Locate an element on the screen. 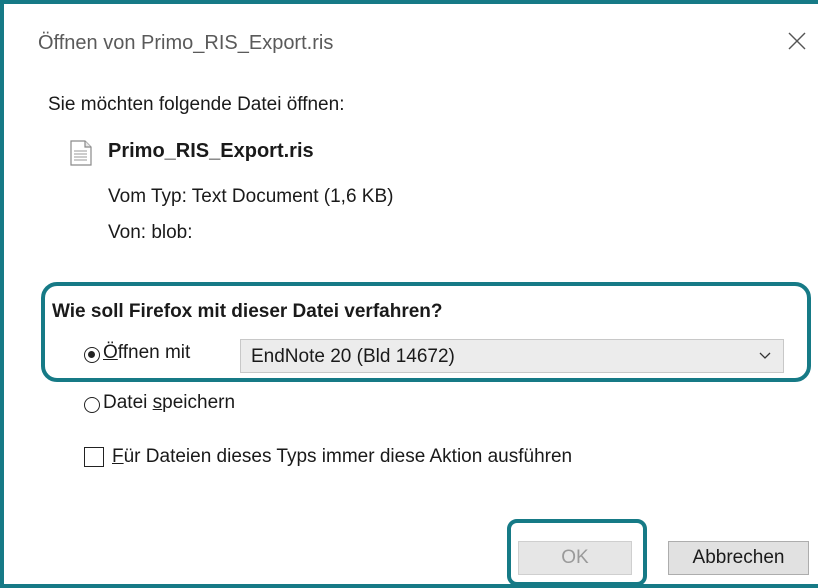  save-file-accesskey: s is located at coordinates (157, 402).